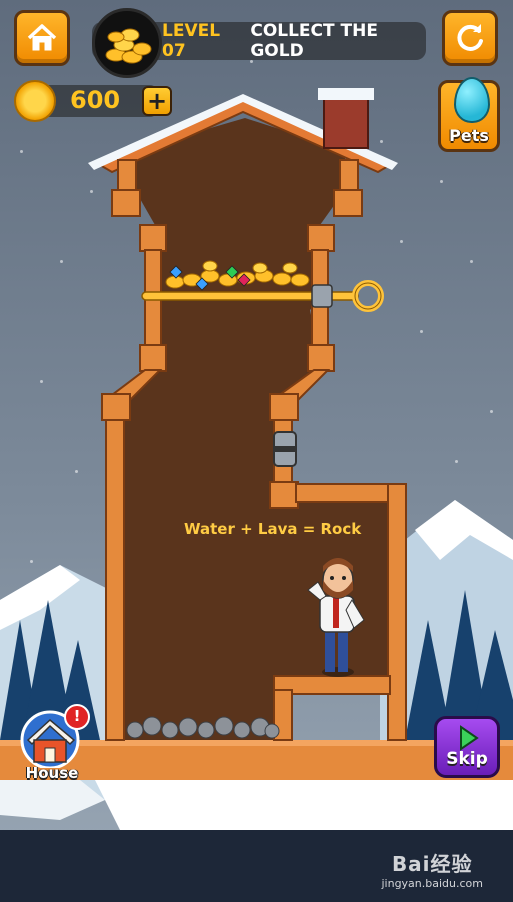 The height and width of the screenshot is (902, 513). What do you see at coordinates (346, 122) in the screenshot?
I see `chimney` at bounding box center [346, 122].